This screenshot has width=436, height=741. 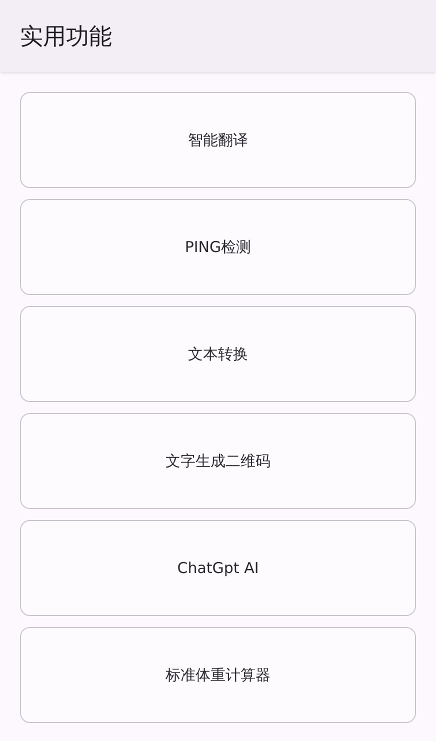 I want to click on feature-card: PING检测, so click(x=218, y=247).